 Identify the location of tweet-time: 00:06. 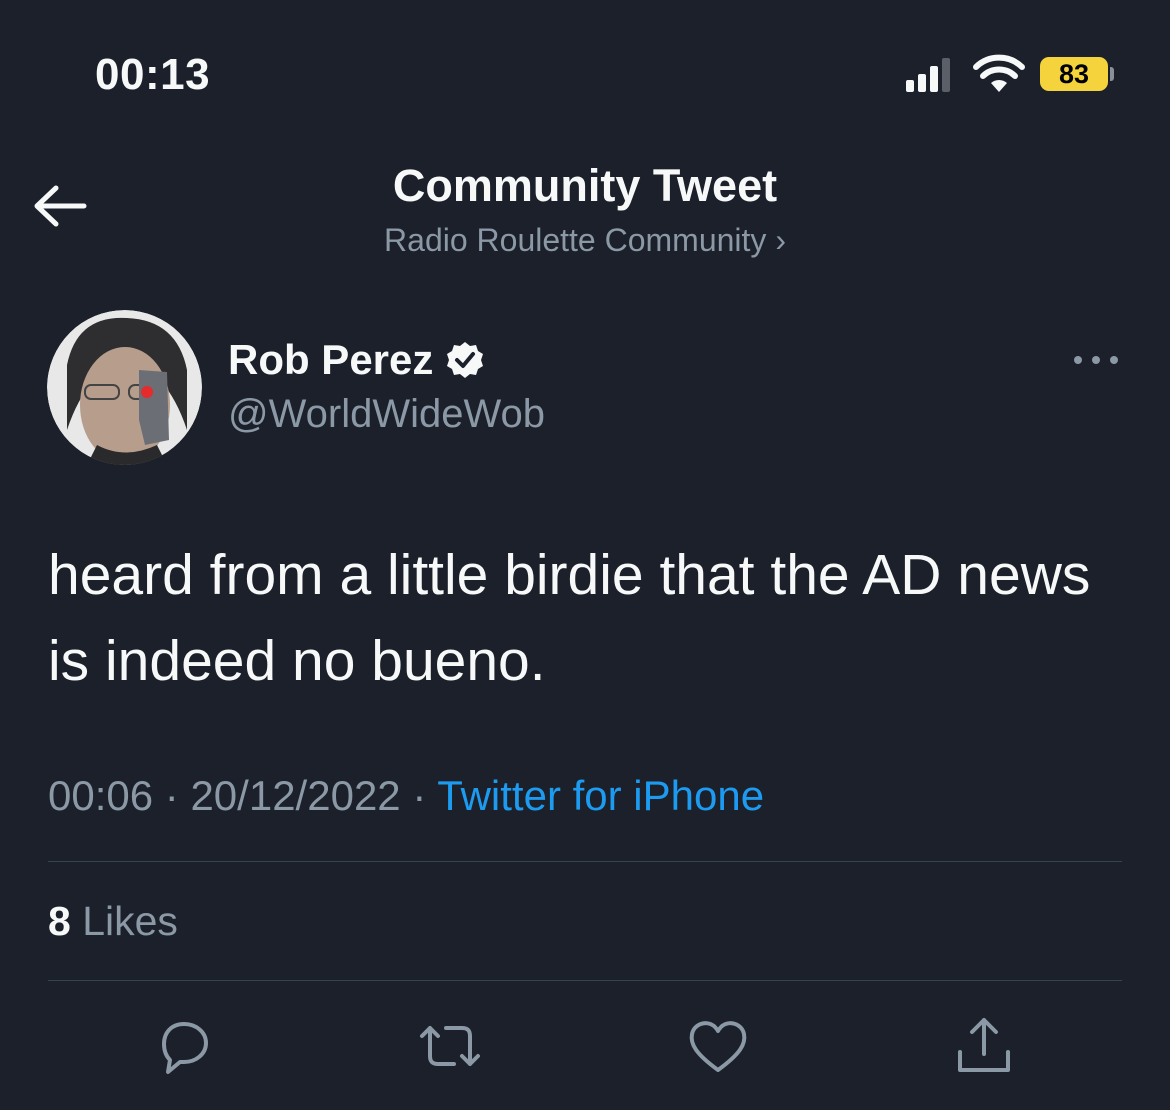
(101, 795).